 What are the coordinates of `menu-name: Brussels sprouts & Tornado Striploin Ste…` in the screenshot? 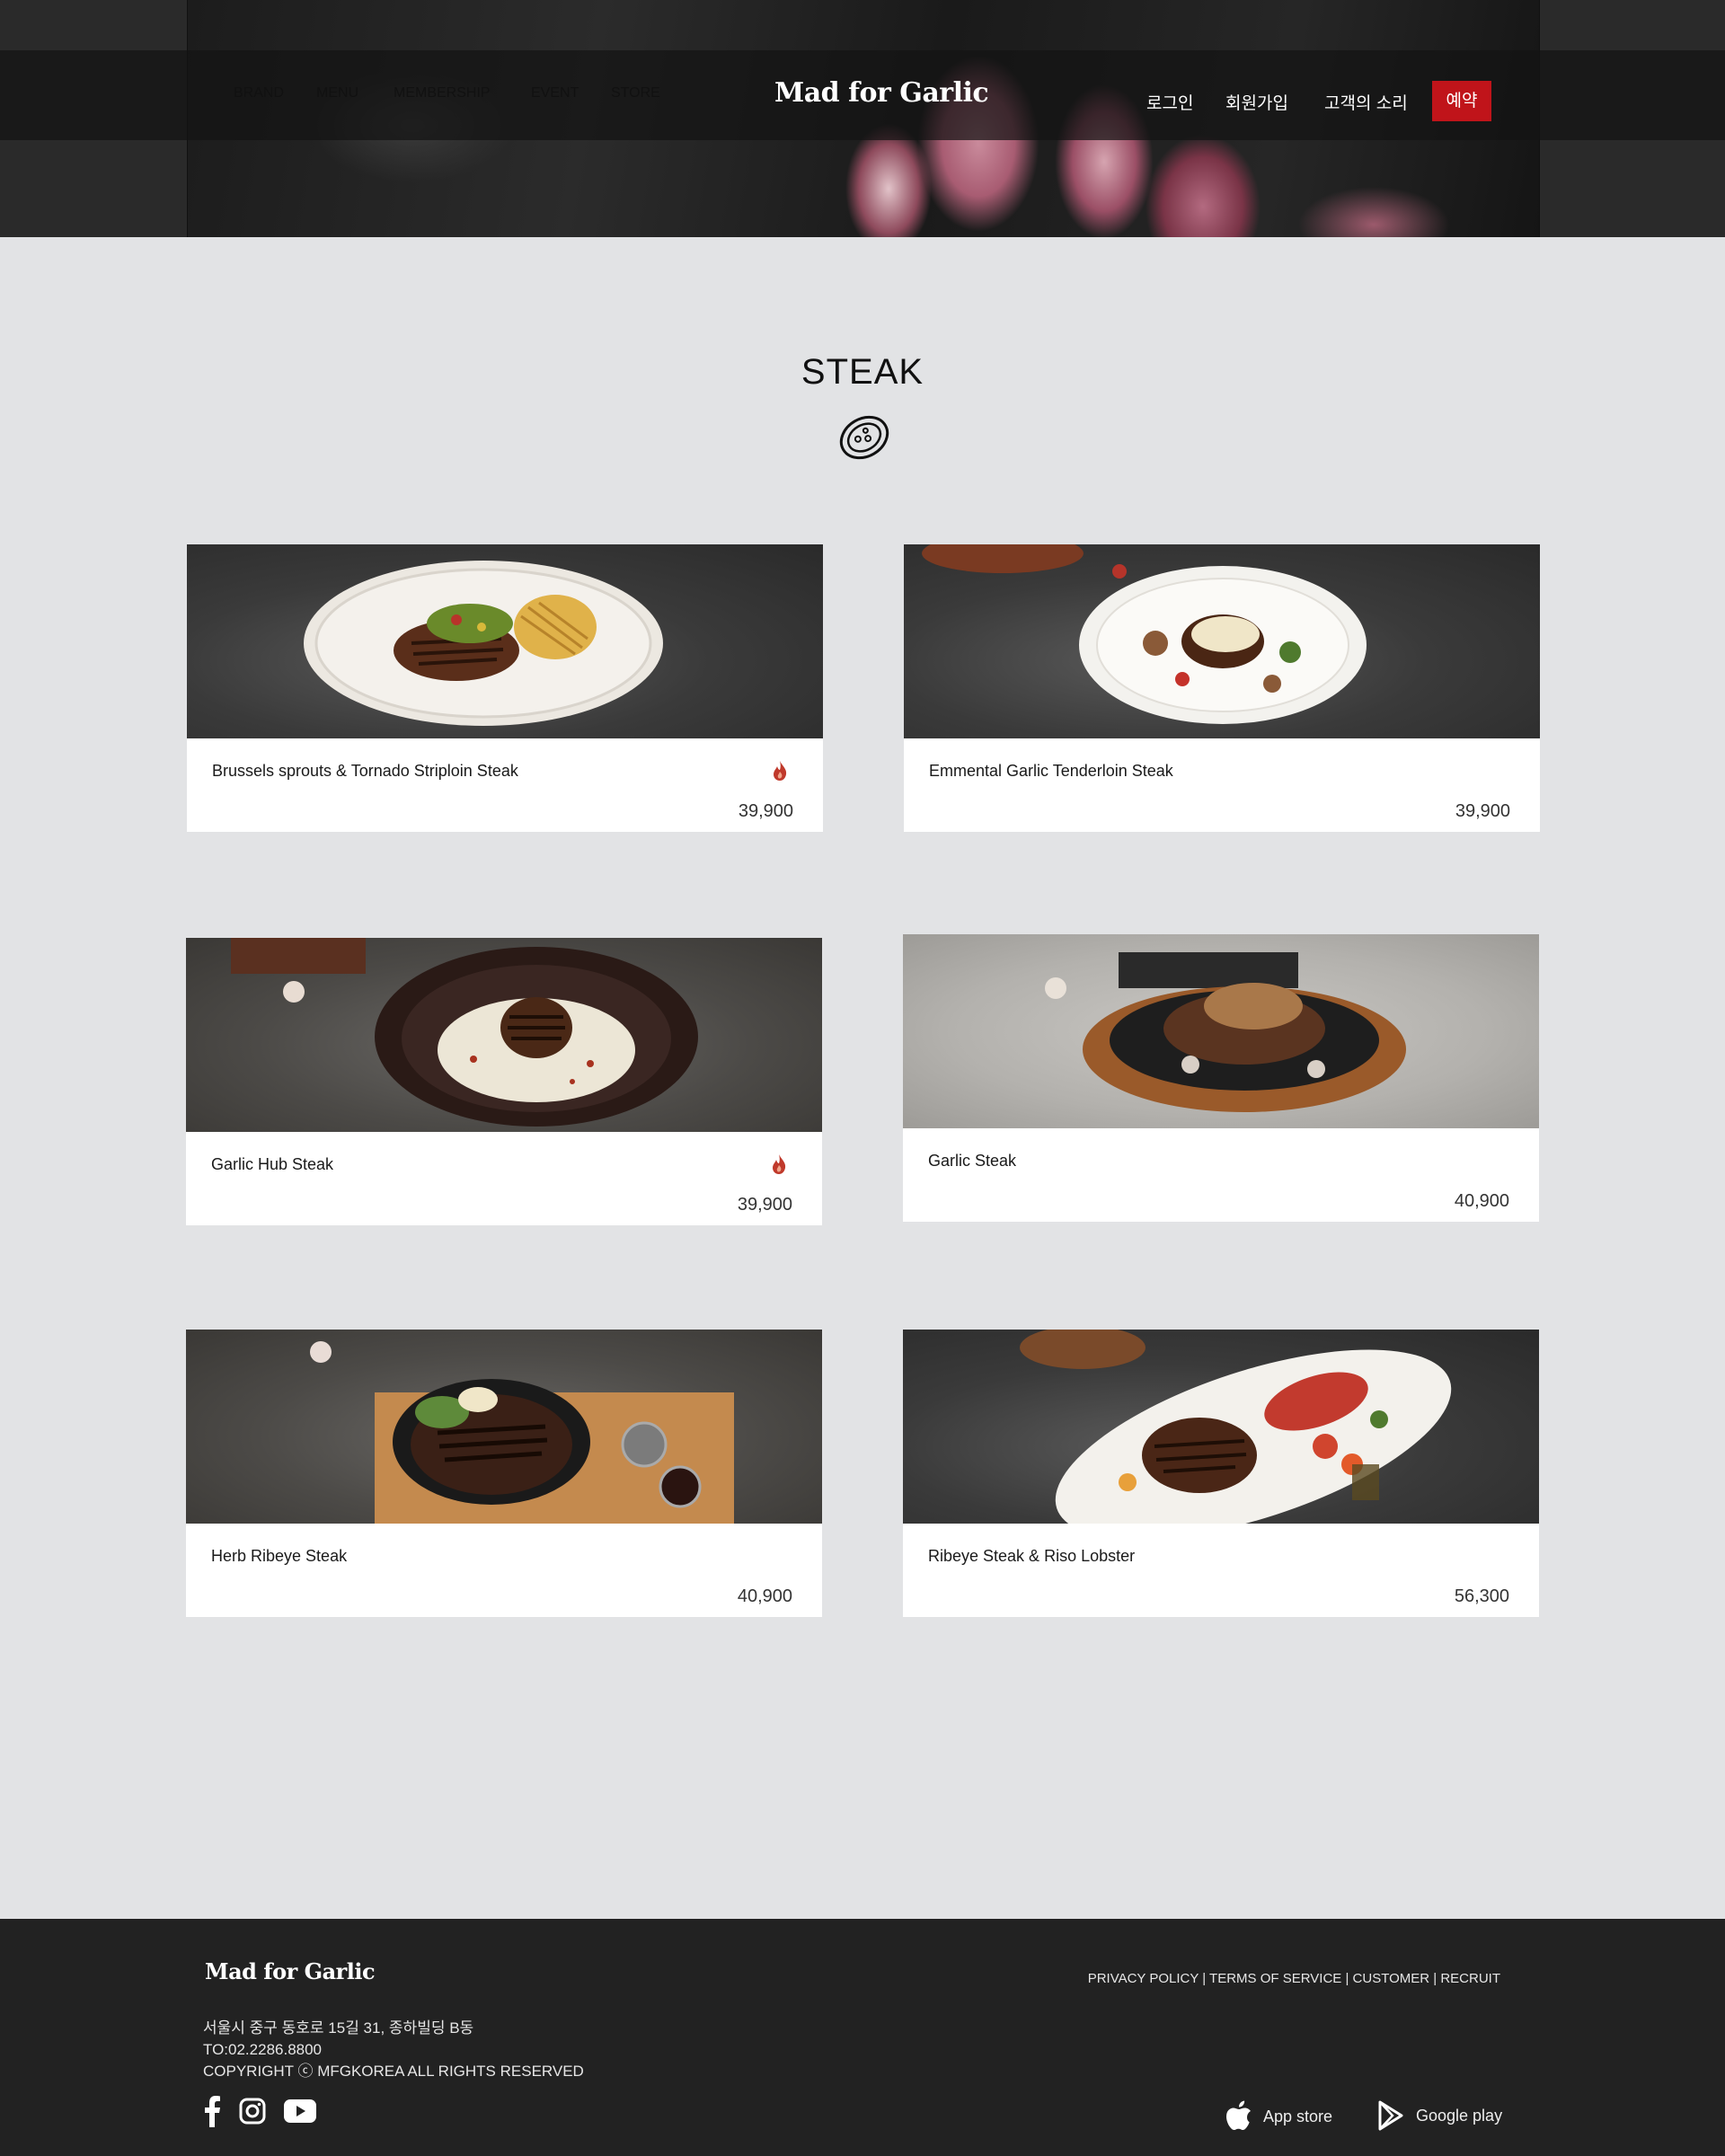 It's located at (365, 771).